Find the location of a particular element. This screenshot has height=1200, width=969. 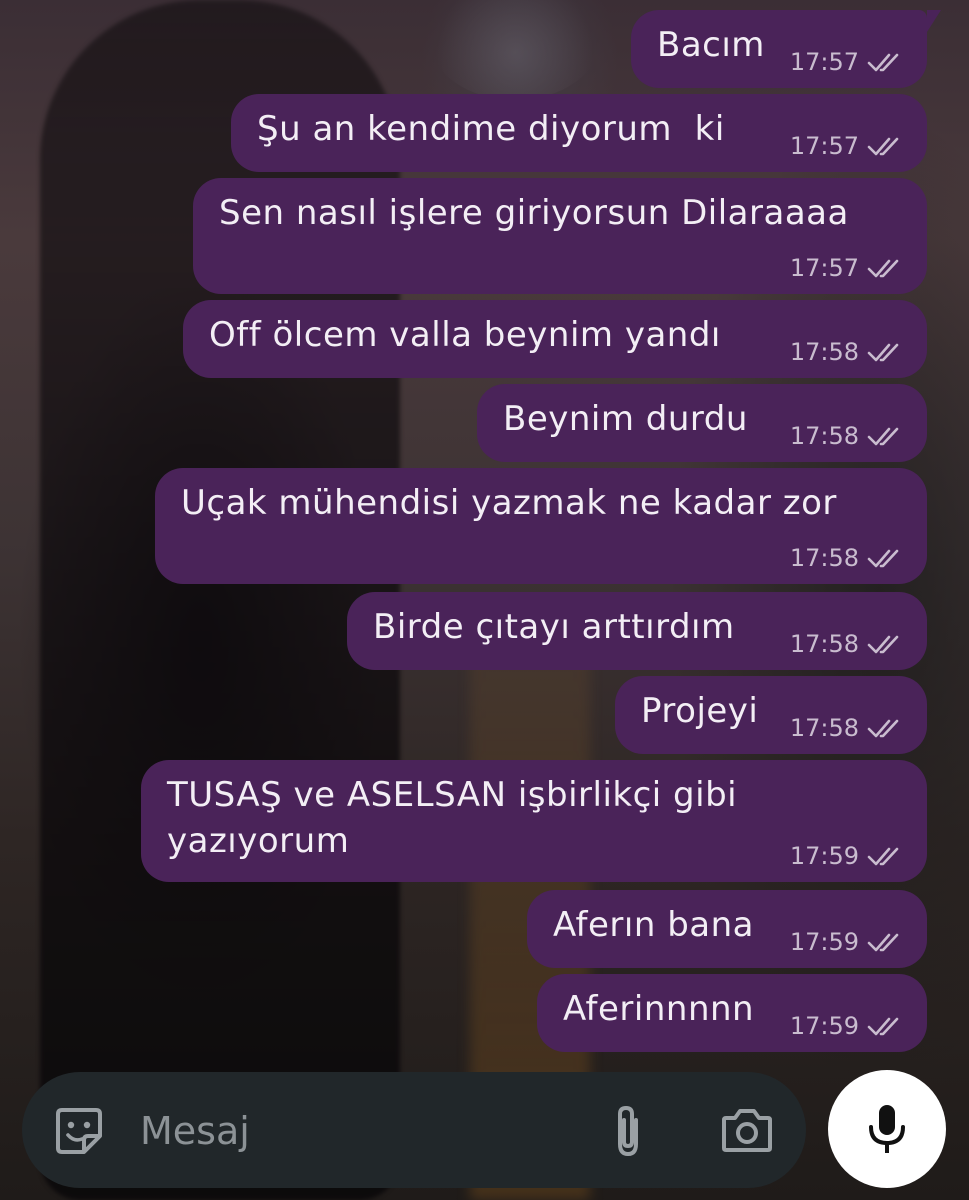

message-bubble: Aferinnnnn 17:59 is located at coordinates (732, 1013).